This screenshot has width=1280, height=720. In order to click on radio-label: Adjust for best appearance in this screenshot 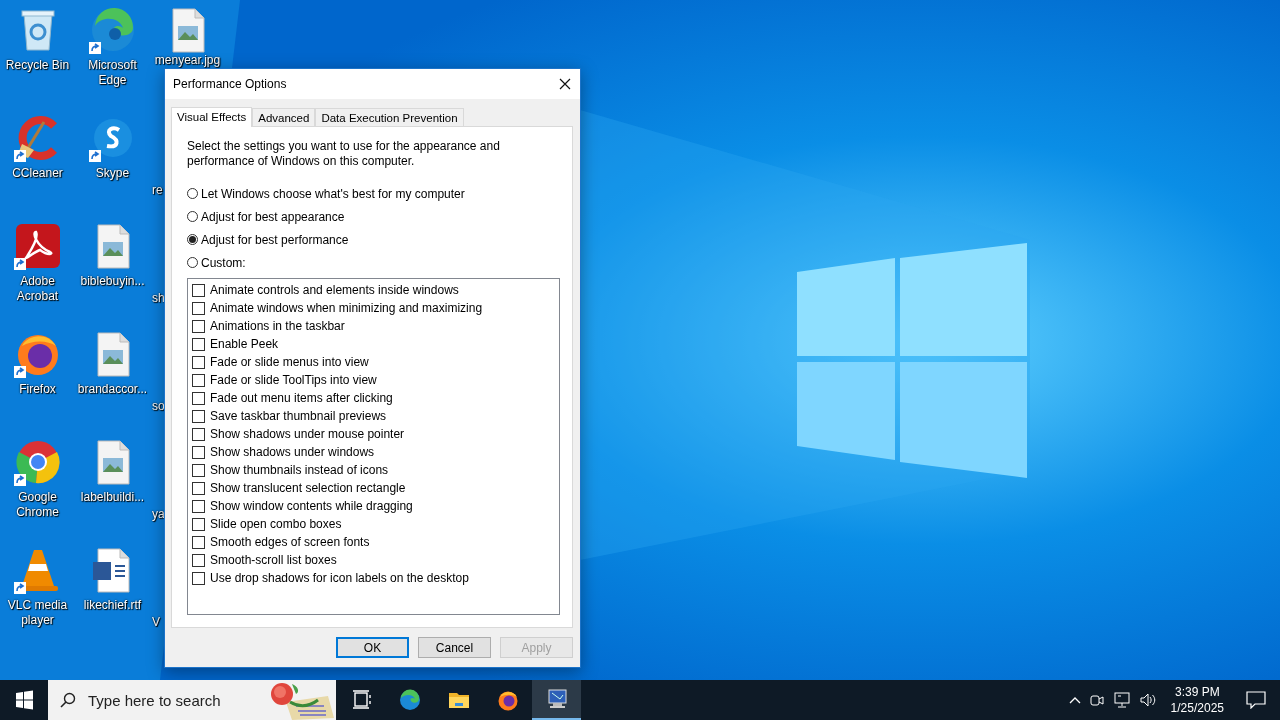, I will do `click(273, 216)`.